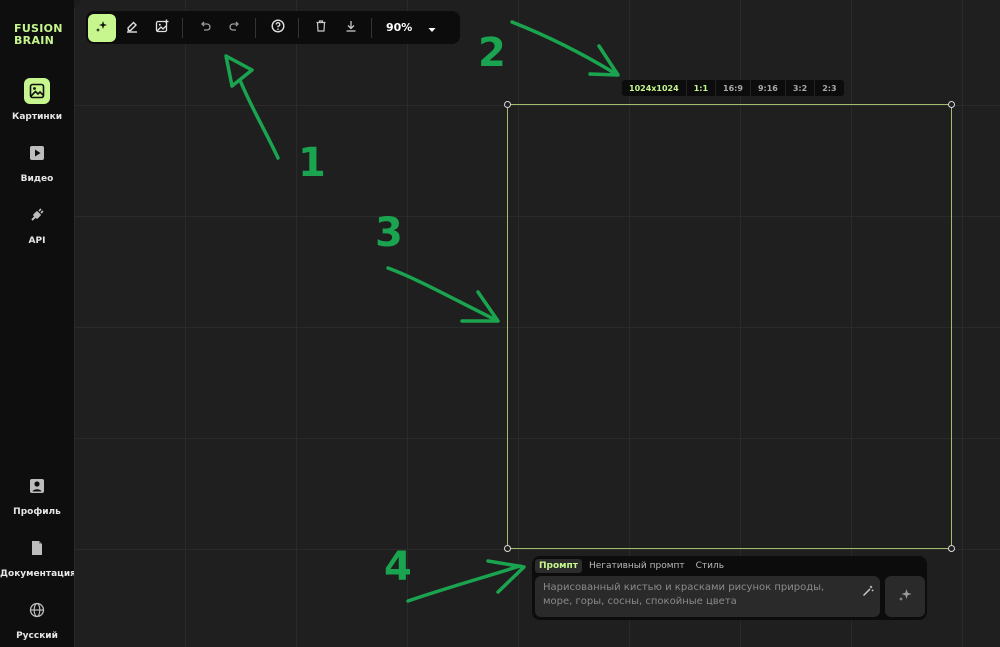 This screenshot has height=647, width=1000. I want to click on ratio-tab-1-1: 1:1, so click(700, 88).